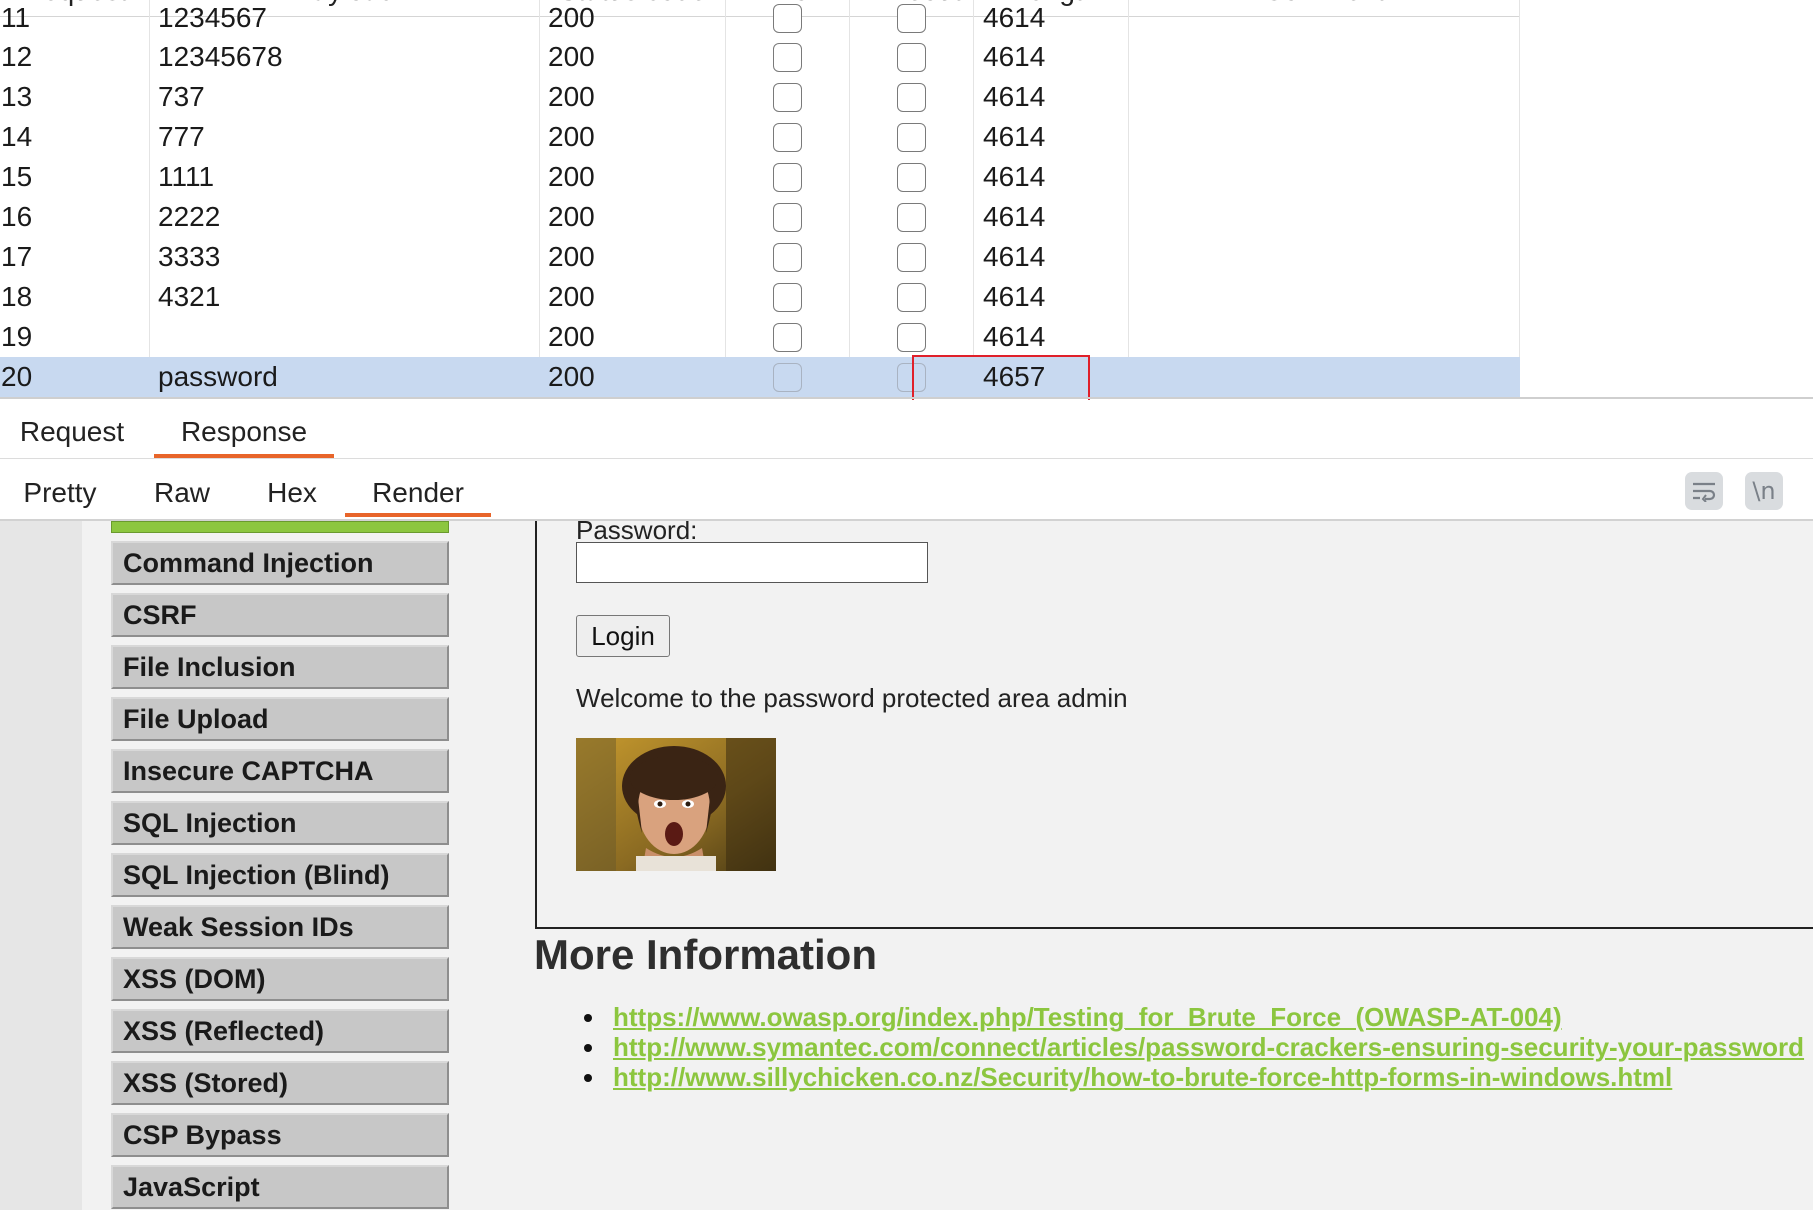 The height and width of the screenshot is (1210, 1813). Describe the element at coordinates (280, 563) in the screenshot. I see `menu-item-command-injection: Command Injection` at that location.